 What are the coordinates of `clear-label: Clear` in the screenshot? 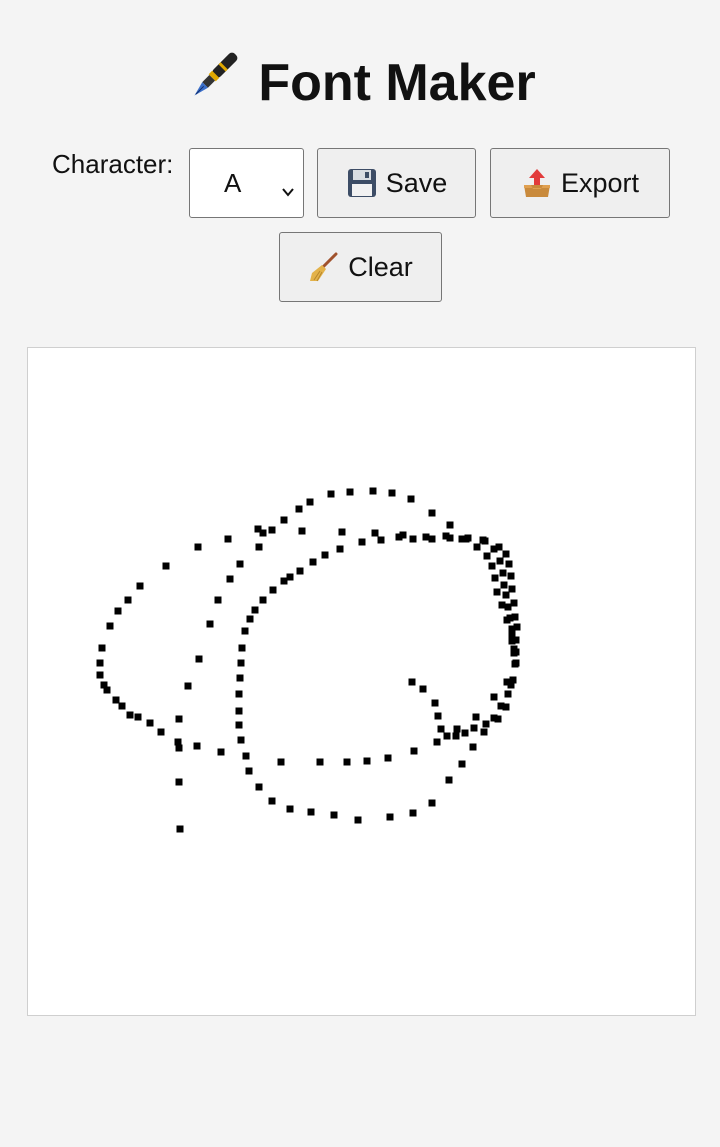 It's located at (380, 266).